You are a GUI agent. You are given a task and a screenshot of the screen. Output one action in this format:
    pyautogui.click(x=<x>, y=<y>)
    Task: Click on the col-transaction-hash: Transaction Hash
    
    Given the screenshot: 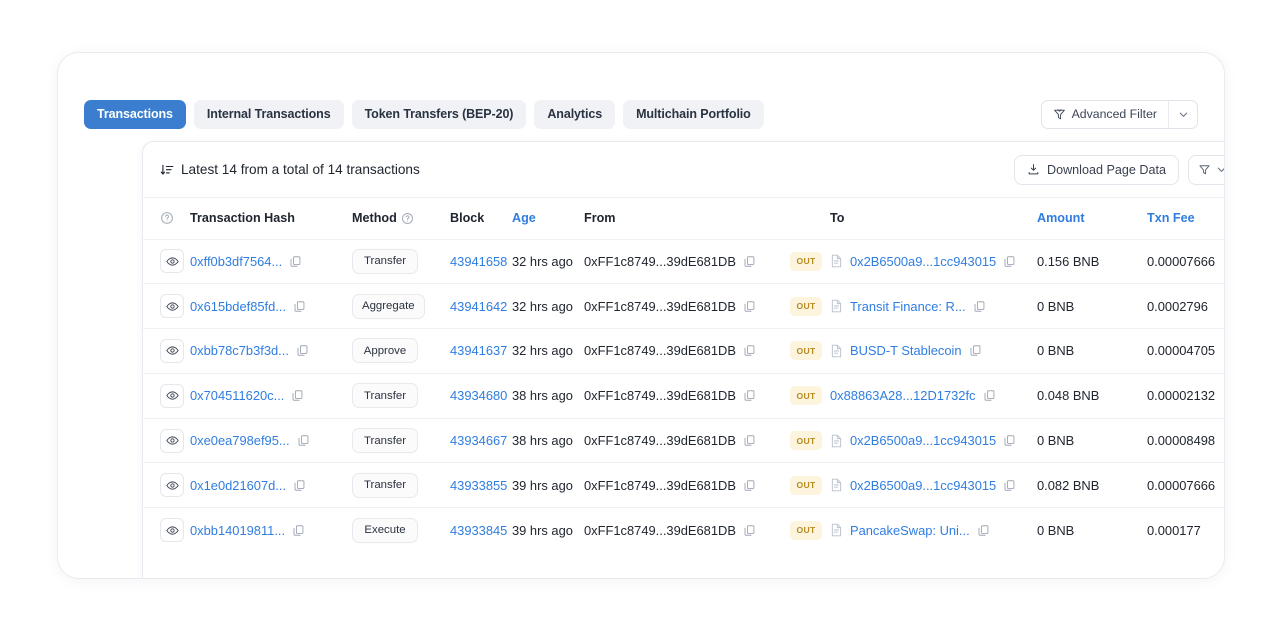 What is the action you would take?
    pyautogui.click(x=271, y=218)
    